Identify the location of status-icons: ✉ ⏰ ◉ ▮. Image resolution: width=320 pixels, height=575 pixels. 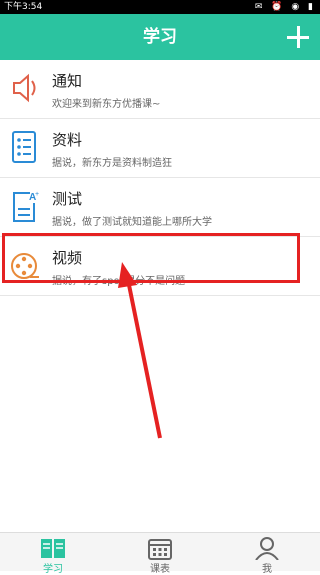
(285, 7).